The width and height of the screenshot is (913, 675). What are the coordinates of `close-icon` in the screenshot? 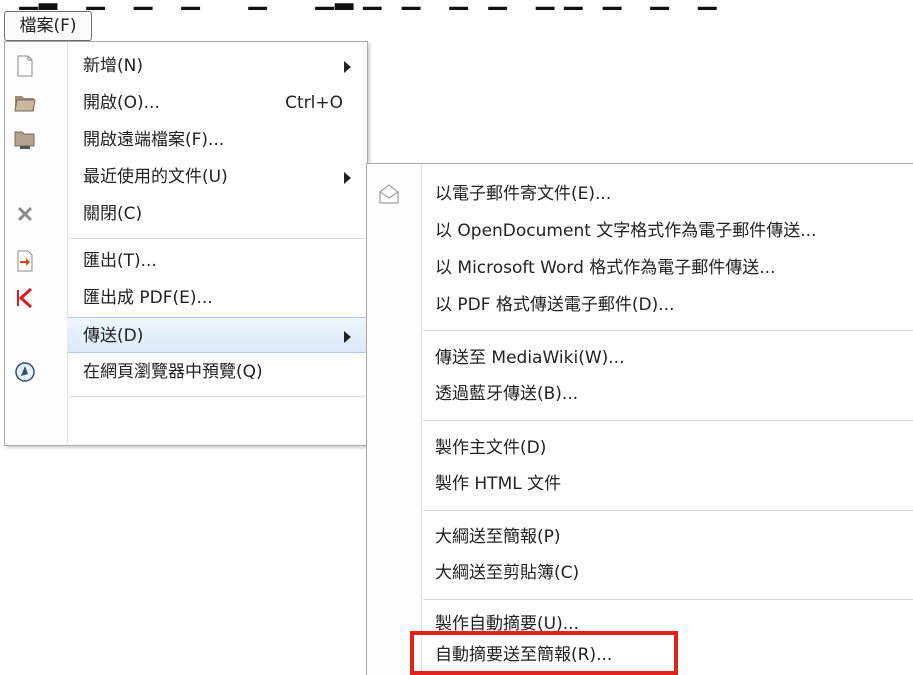 It's located at (25, 214).